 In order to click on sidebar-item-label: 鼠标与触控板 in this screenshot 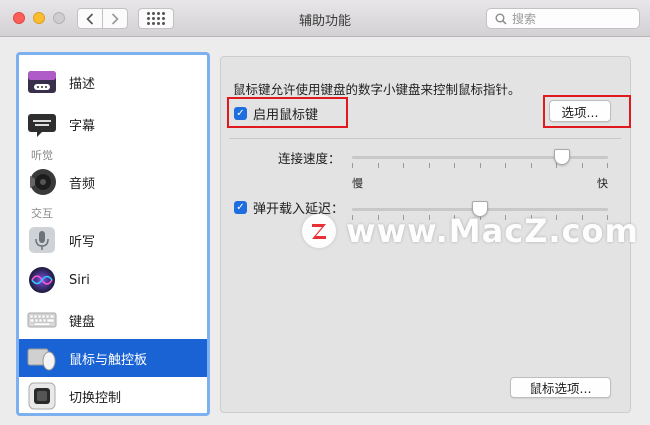, I will do `click(108, 360)`.